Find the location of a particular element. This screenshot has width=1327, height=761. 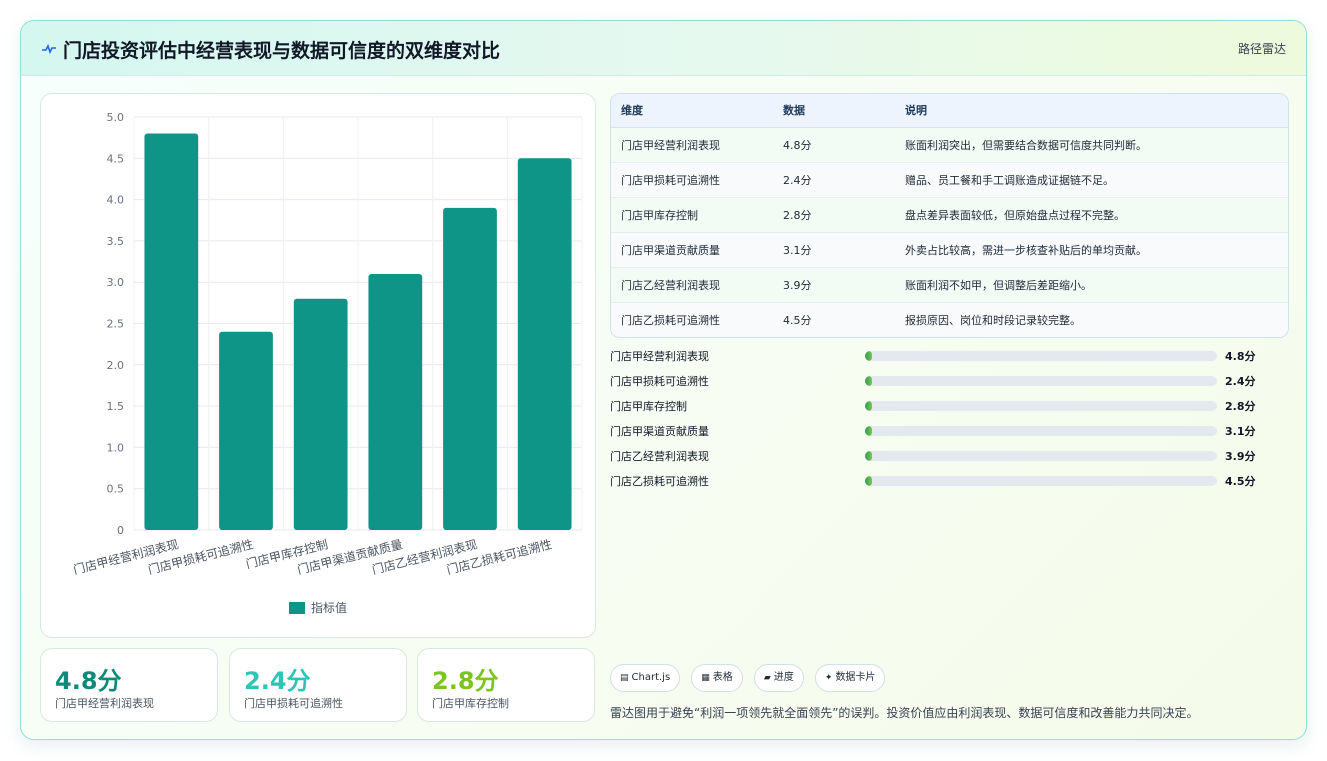

header-bar: 门店投资评估中经营表现与数据可信度的双维度对比 路径雷达 is located at coordinates (663, 48).